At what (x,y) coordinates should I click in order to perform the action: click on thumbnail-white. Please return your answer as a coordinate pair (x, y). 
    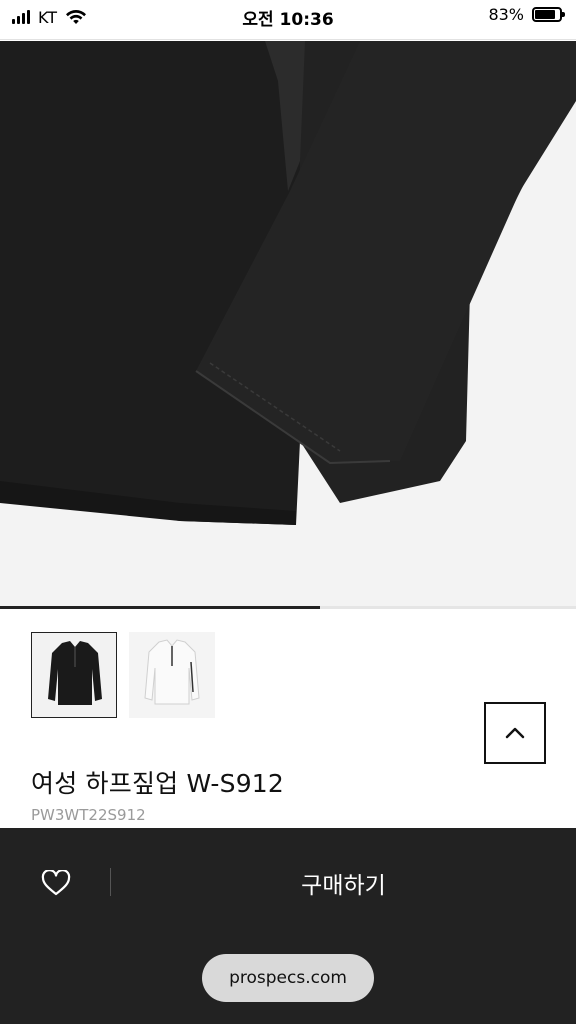
    Looking at the image, I should click on (172, 675).